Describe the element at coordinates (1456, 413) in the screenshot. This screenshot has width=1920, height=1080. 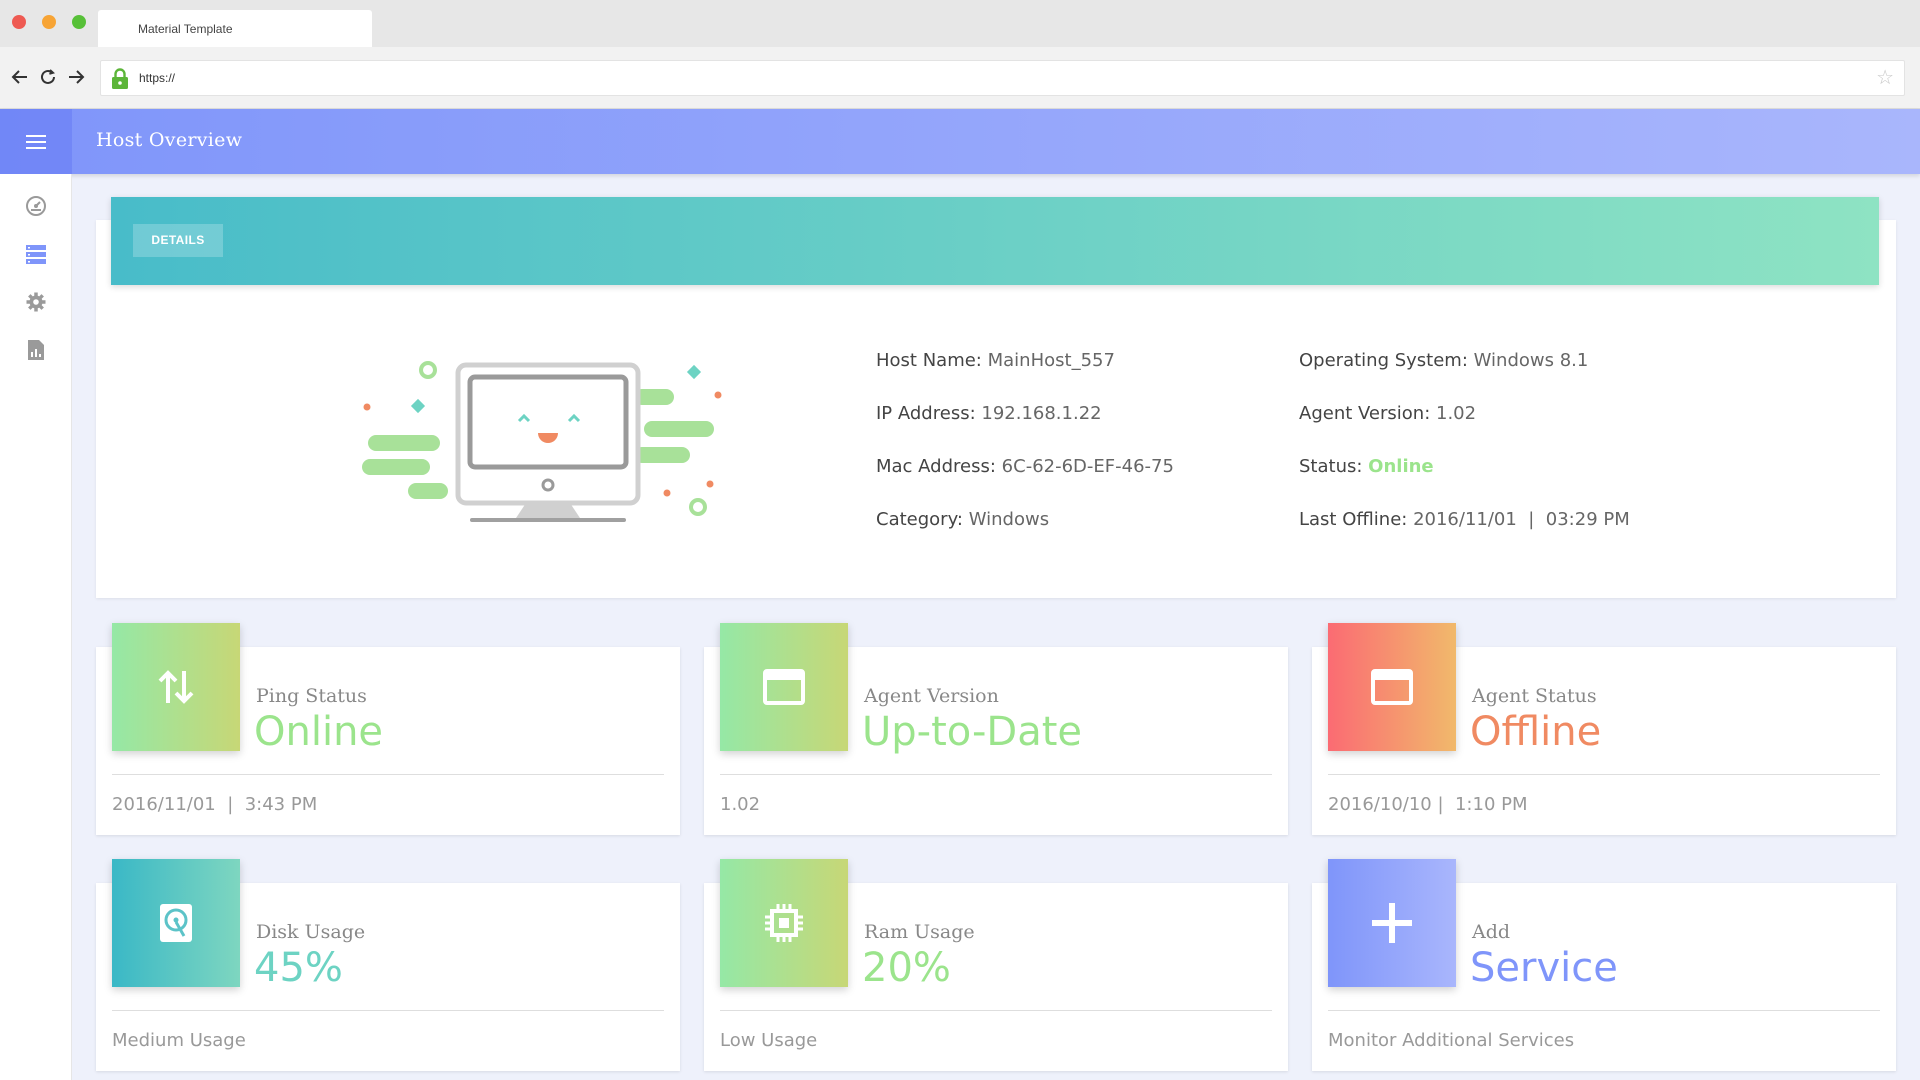
I see `info-value: 1.02` at that location.